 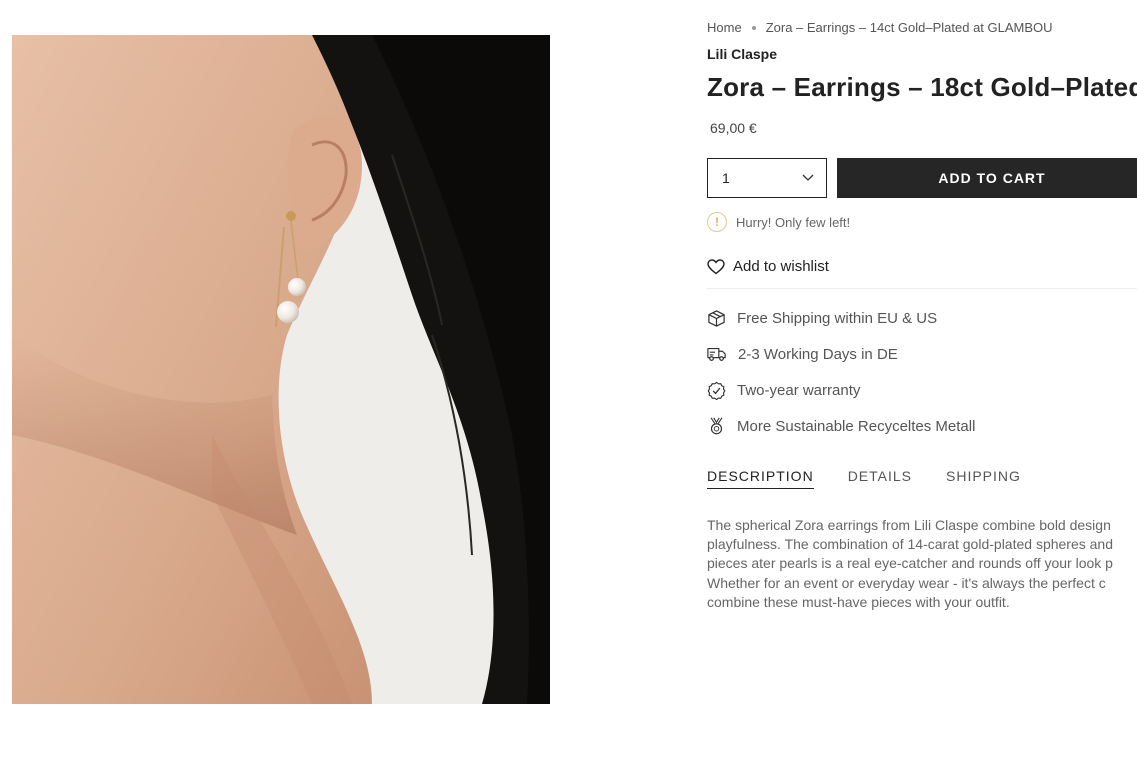 I want to click on add-to-cart-button: ADD TO CART, so click(x=987, y=178).